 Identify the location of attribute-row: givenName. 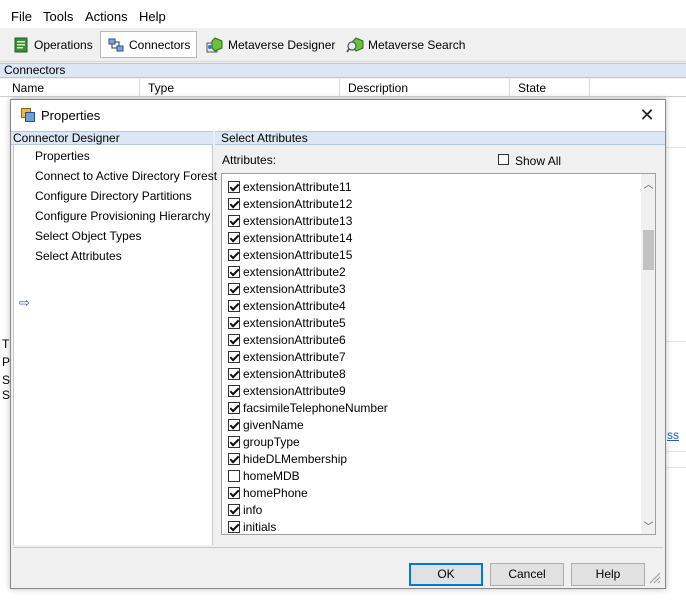
(266, 424).